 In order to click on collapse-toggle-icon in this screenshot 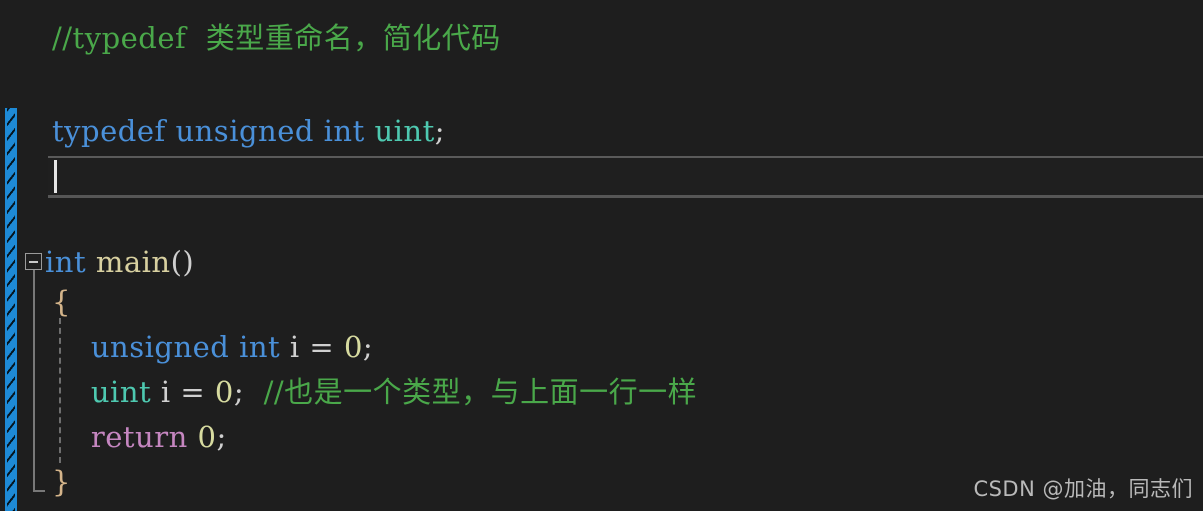, I will do `click(33, 261)`.